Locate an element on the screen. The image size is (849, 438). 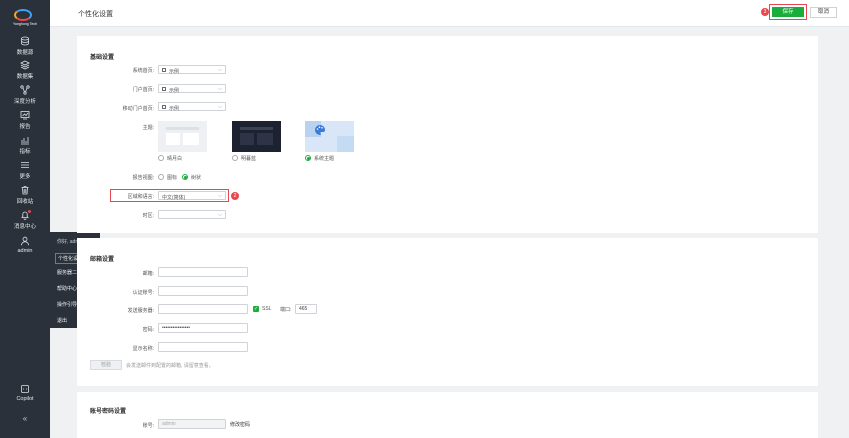
trash-icon is located at coordinates (25, 190).